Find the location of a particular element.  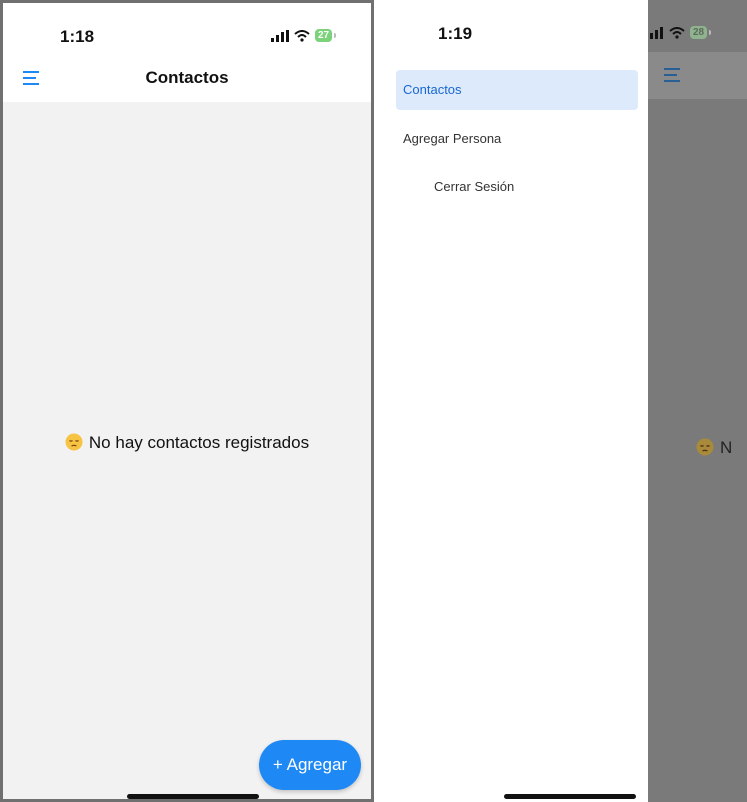

empty-state: No hay contactos registrados is located at coordinates (187, 443).